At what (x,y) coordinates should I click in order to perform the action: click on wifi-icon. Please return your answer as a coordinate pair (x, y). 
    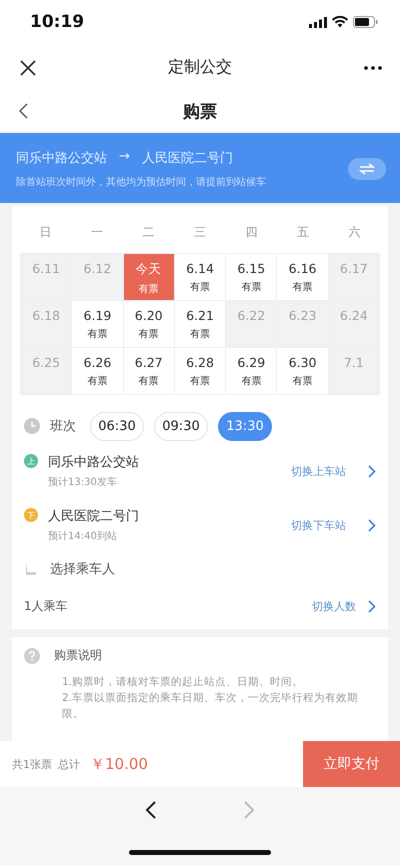
    Looking at the image, I should click on (340, 22).